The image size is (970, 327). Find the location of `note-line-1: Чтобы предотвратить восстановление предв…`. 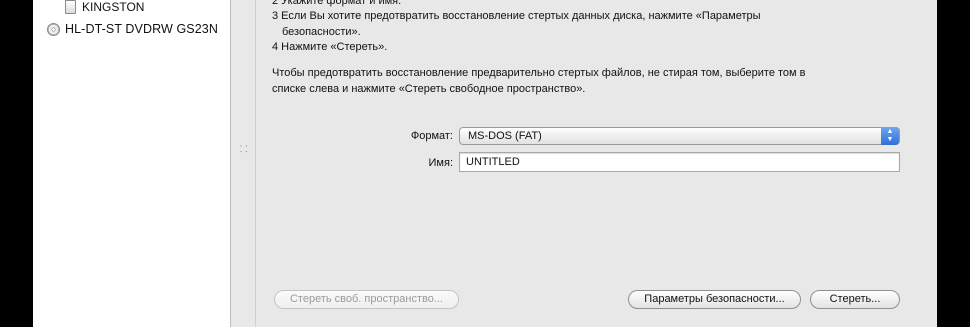

note-line-1: Чтобы предотвратить восстановление предв… is located at coordinates (539, 73).